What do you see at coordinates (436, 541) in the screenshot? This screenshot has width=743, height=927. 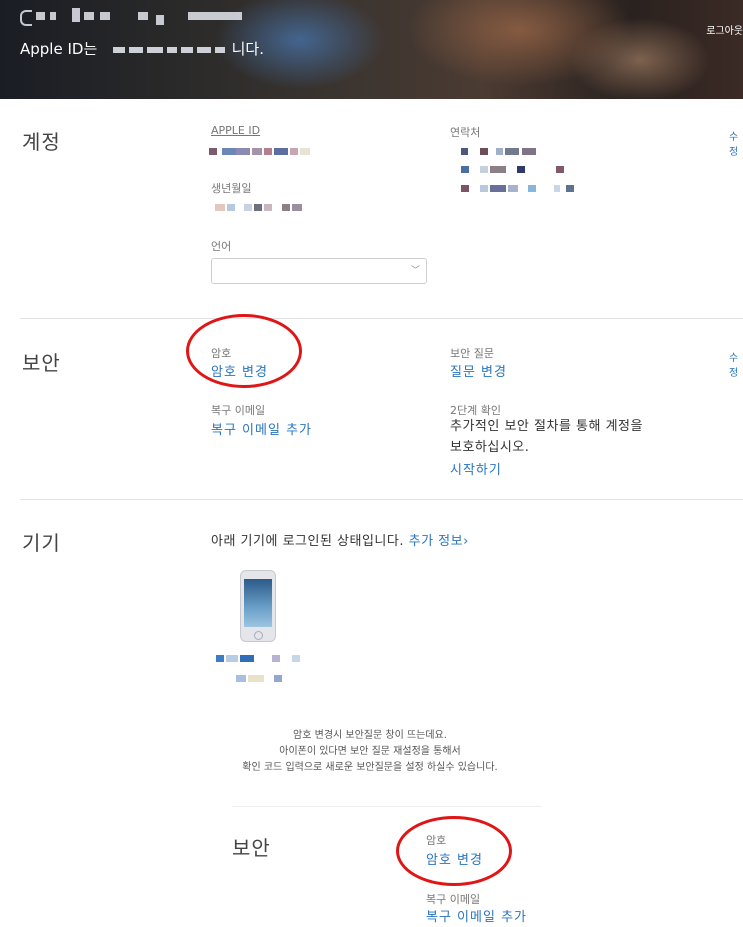 I see `more-info-link: 추가 정보` at bounding box center [436, 541].